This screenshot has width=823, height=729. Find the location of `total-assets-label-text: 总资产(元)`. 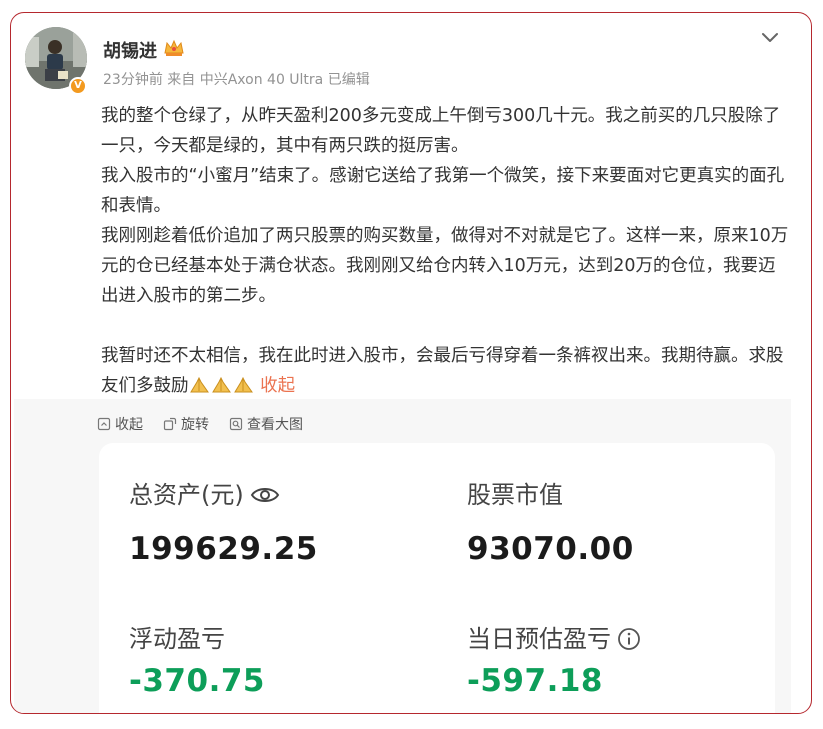

total-assets-label-text: 总资产(元) is located at coordinates (186, 495).